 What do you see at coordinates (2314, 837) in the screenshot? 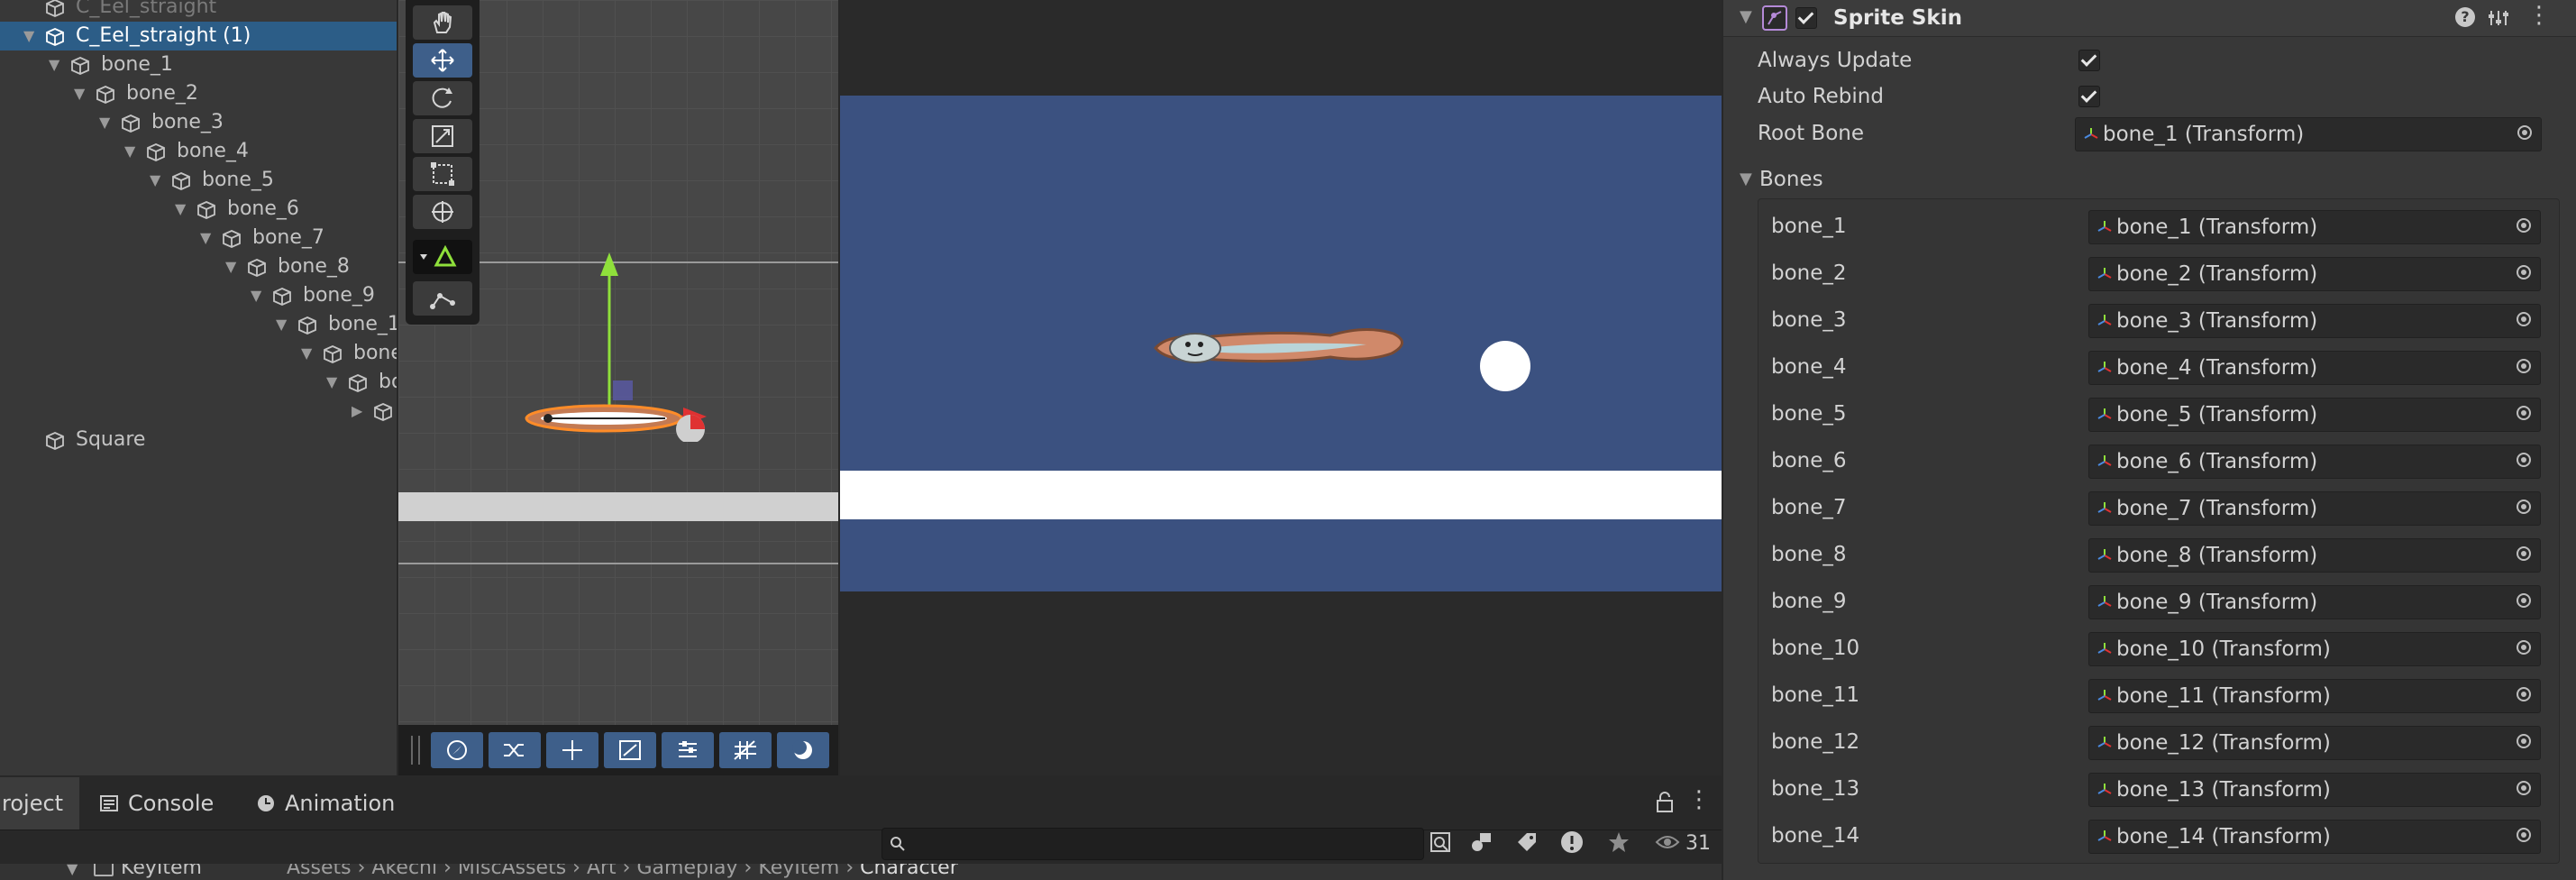
I see `bone-transform-field: bone_14 (Transform)` at bounding box center [2314, 837].